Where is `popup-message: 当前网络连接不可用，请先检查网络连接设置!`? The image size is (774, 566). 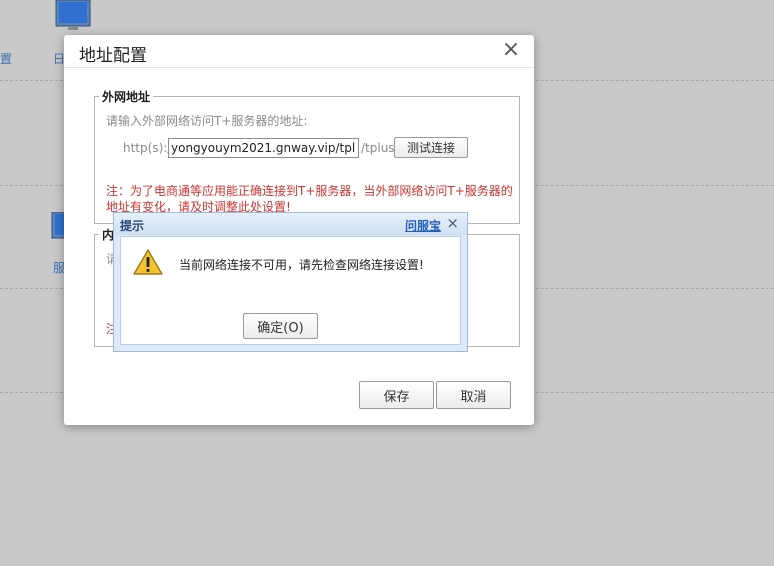
popup-message: 当前网络连接不可用，请先检查网络连接设置! is located at coordinates (301, 265).